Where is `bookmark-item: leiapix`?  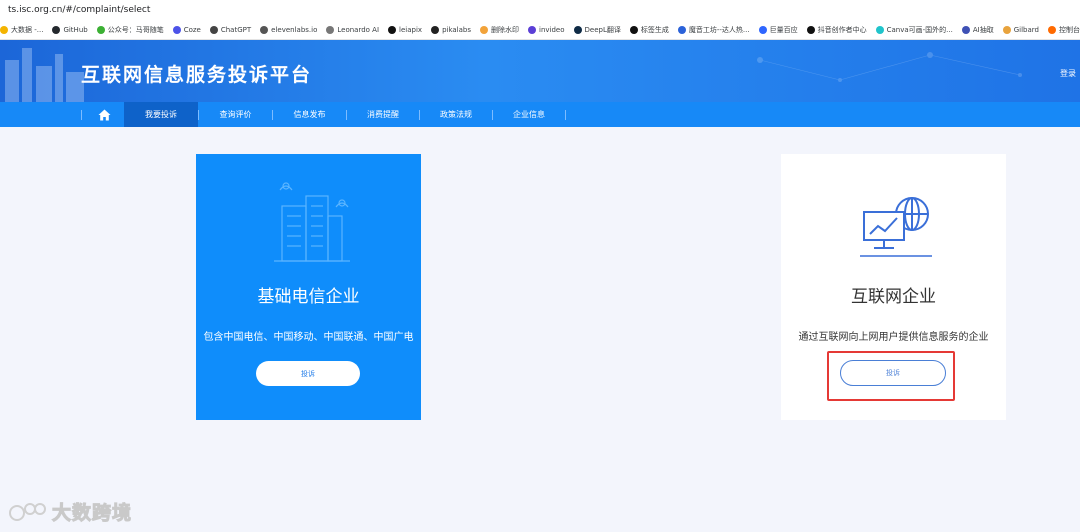 bookmark-item: leiapix is located at coordinates (405, 29).